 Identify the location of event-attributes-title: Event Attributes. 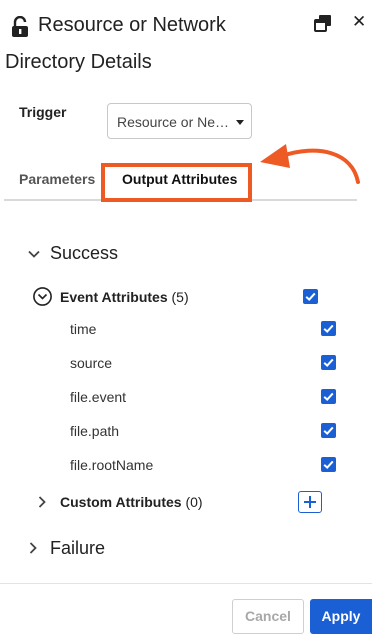
(114, 297).